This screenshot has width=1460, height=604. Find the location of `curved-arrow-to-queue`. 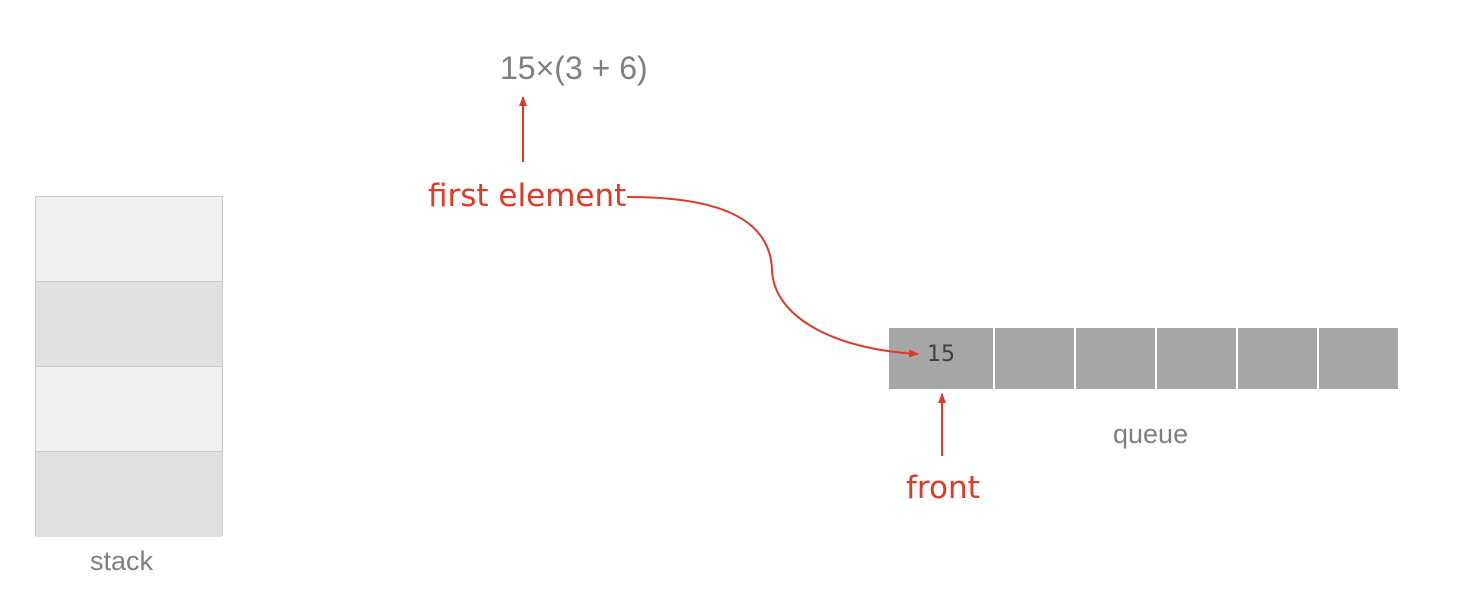

curved-arrow-to-queue is located at coordinates (772, 277).